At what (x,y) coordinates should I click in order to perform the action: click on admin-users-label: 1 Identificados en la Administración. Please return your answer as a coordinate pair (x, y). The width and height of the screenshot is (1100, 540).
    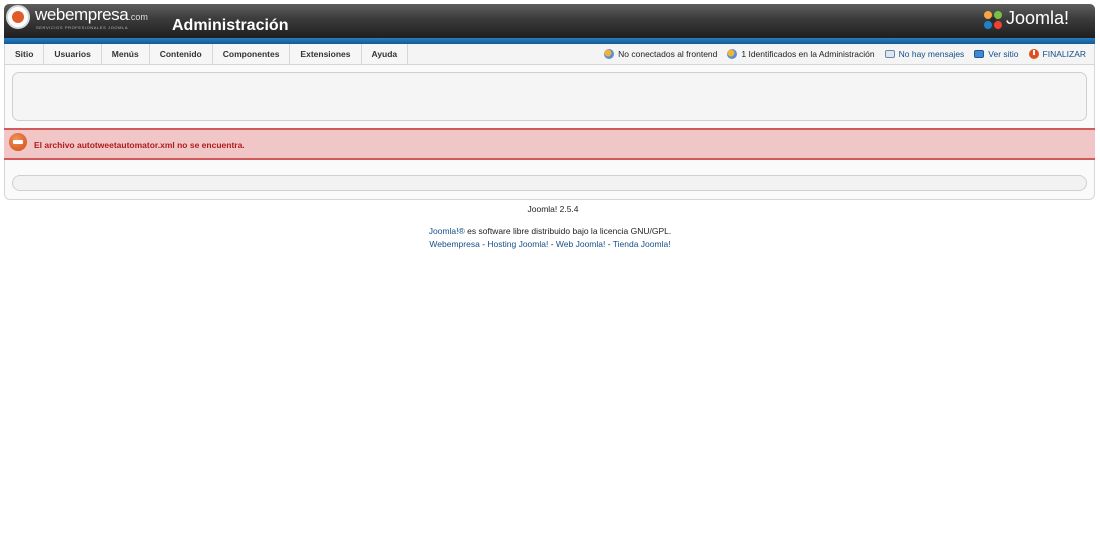
    Looking at the image, I should click on (808, 54).